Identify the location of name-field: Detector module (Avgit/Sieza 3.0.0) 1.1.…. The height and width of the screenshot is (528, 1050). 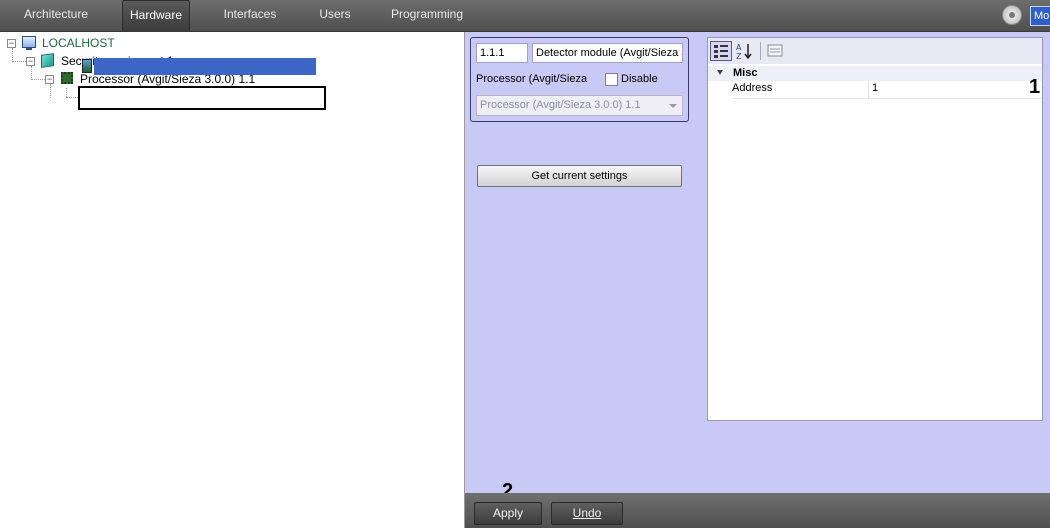
(607, 53).